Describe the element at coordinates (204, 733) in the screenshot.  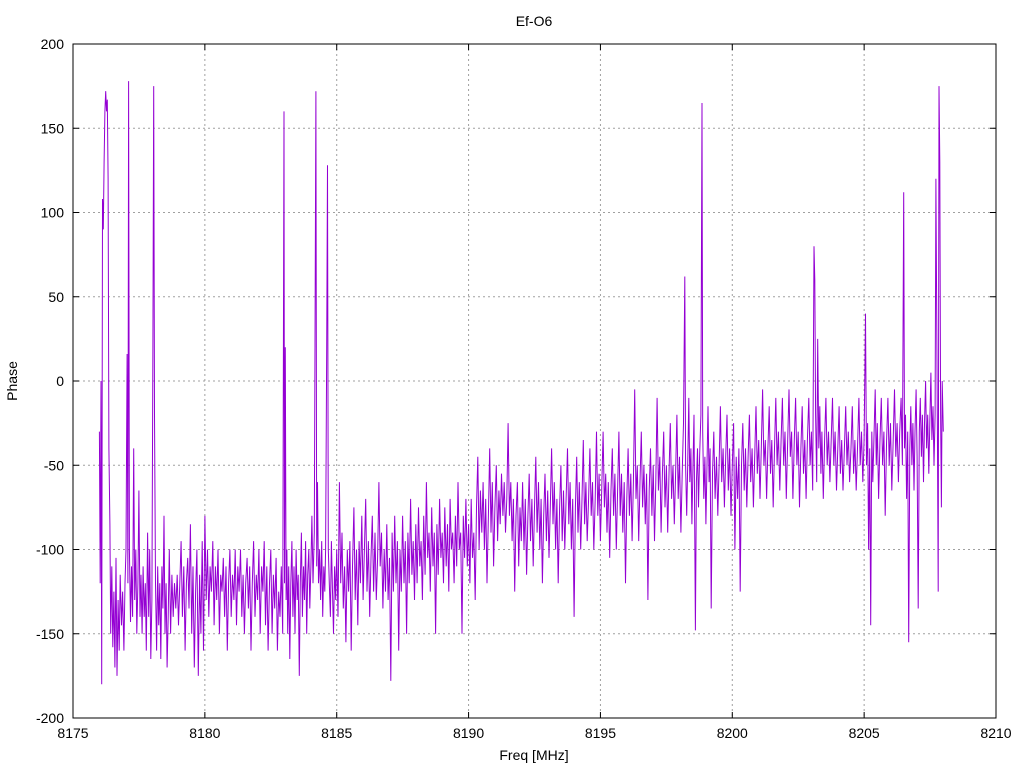
I see `x-tick-label: 8180` at that location.